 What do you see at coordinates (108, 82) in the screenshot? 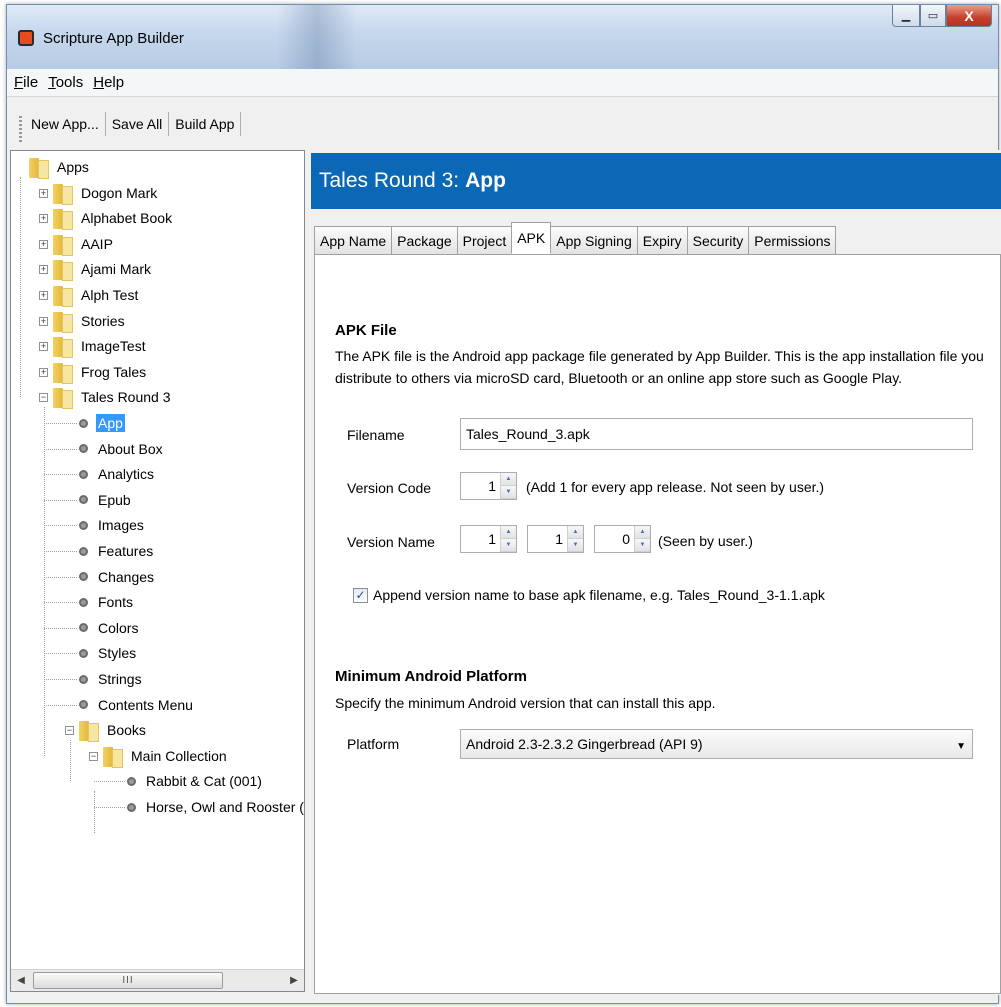
I see `menu-help: Help` at bounding box center [108, 82].